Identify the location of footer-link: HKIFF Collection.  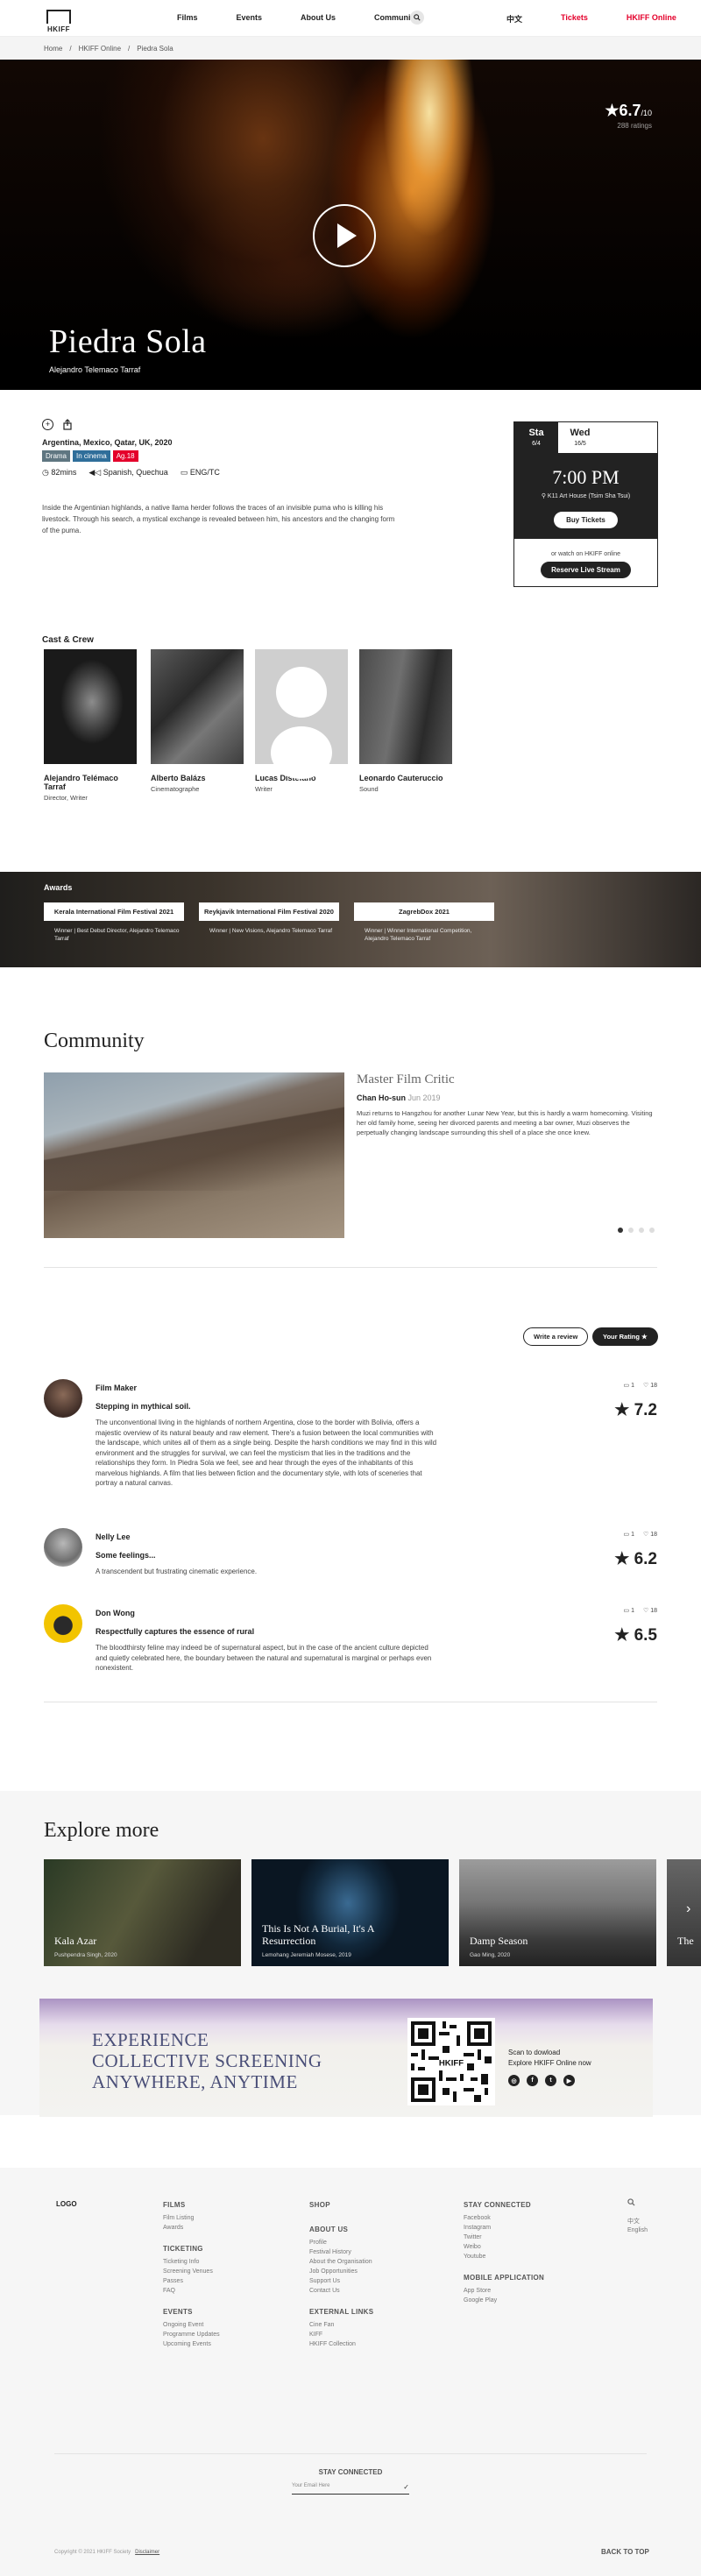
(341, 2344).